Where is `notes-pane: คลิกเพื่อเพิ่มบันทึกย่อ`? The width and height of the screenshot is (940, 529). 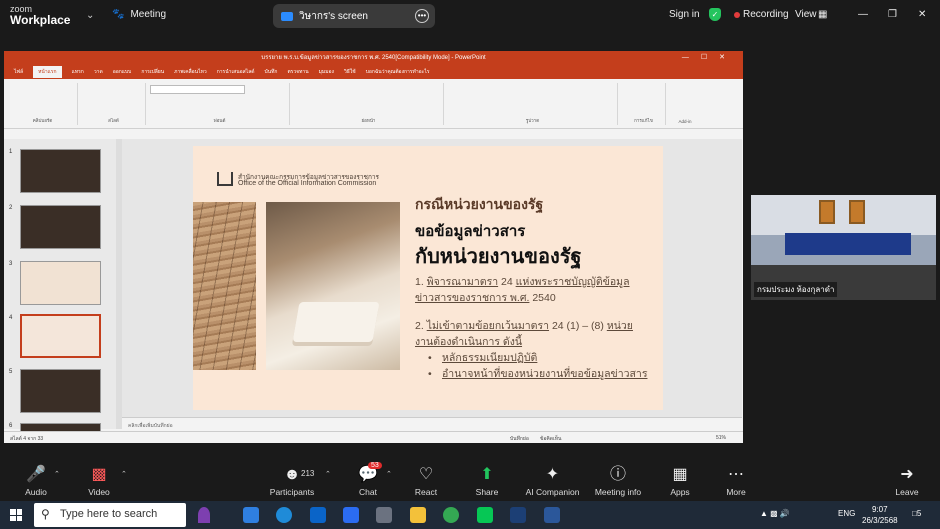
notes-pane: คลิกเพื่อเพิ่มบันทึกย่อ is located at coordinates (432, 424).